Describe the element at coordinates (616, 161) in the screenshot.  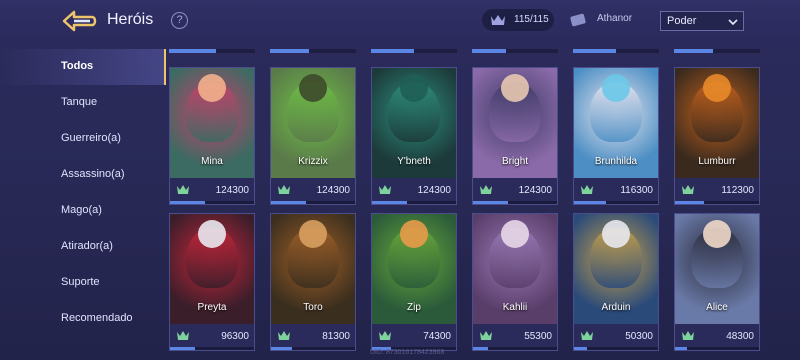
I see `hero-name: Brunhilda` at that location.